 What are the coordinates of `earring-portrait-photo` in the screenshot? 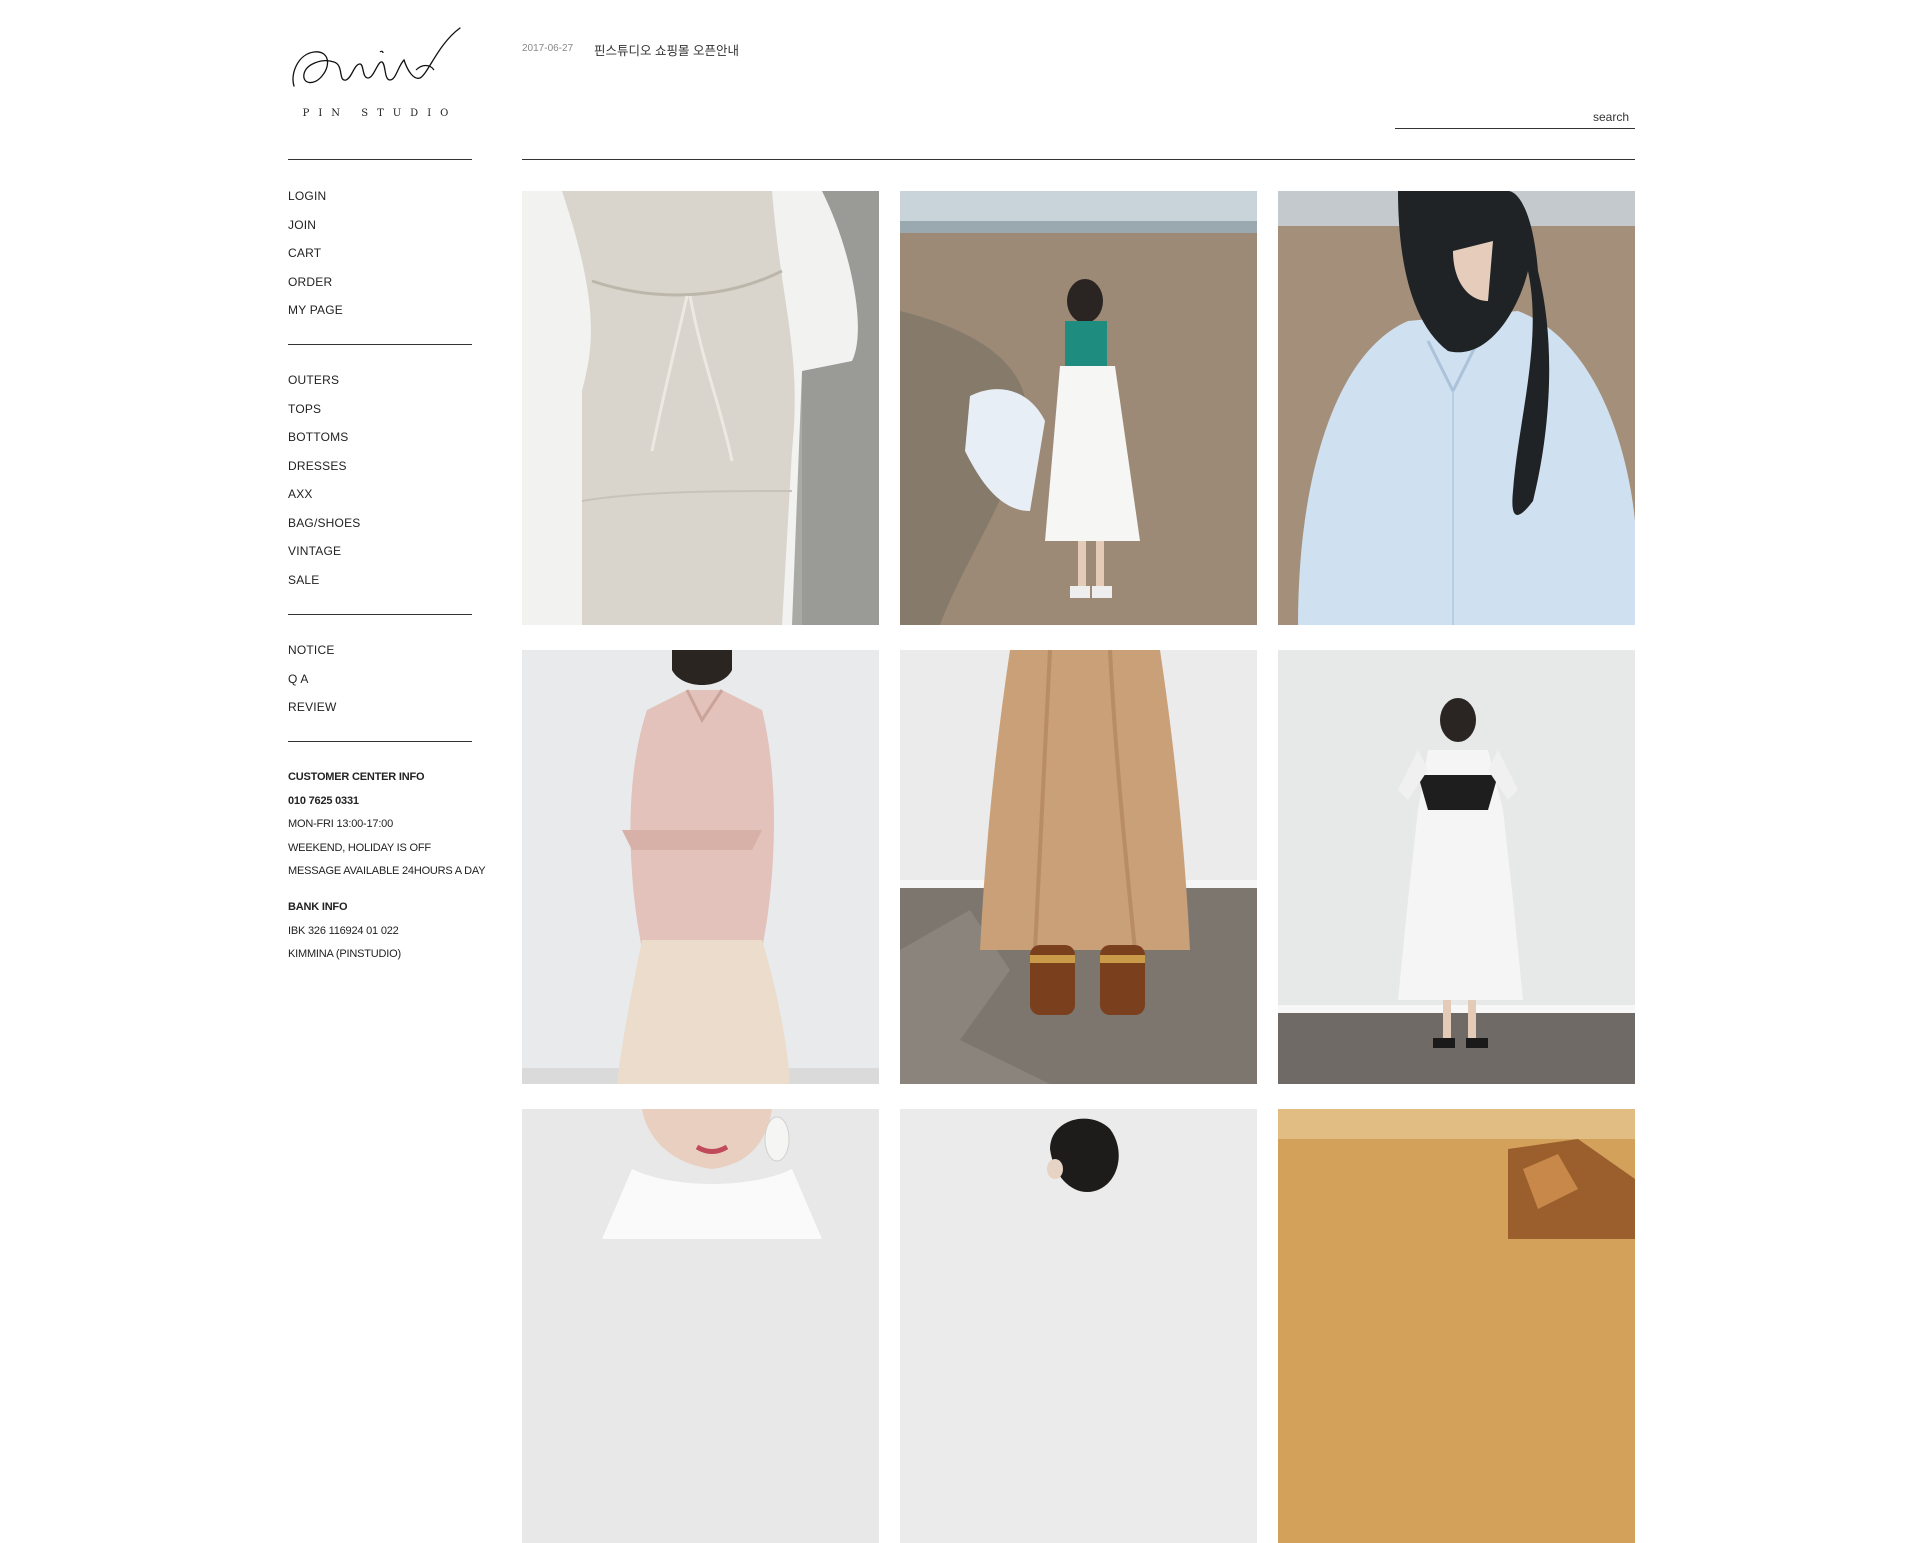 It's located at (700, 1326).